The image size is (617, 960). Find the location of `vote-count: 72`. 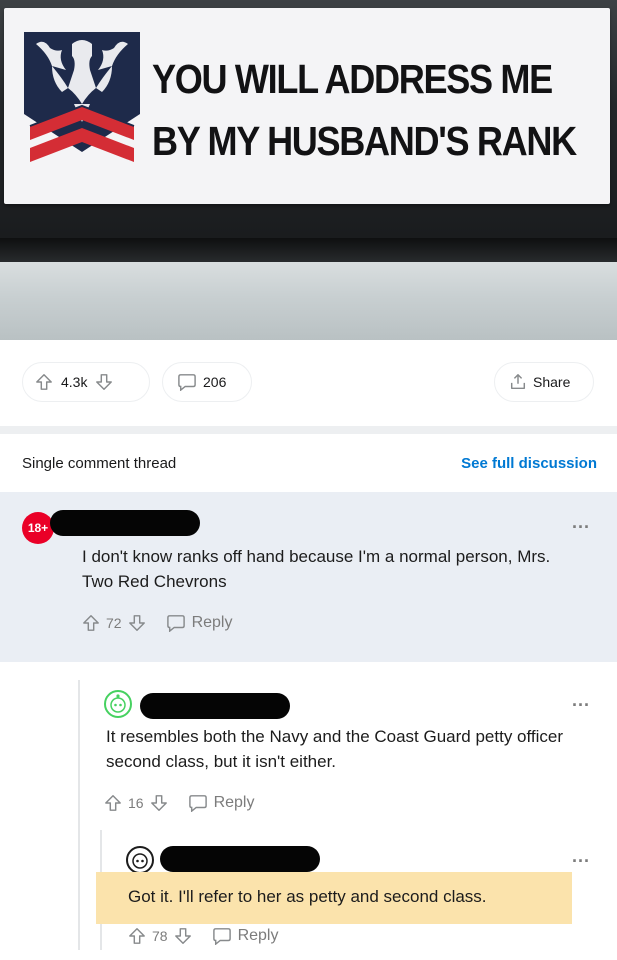

vote-count: 72 is located at coordinates (114, 623).